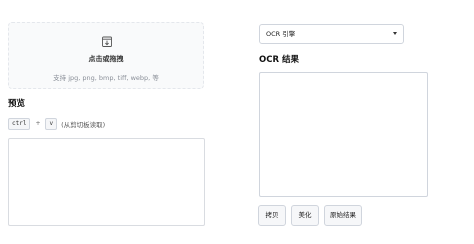 Image resolution: width=474 pixels, height=244 pixels. Describe the element at coordinates (331, 34) in the screenshot. I see `ocr-engine-select: OCR 引擎` at that location.